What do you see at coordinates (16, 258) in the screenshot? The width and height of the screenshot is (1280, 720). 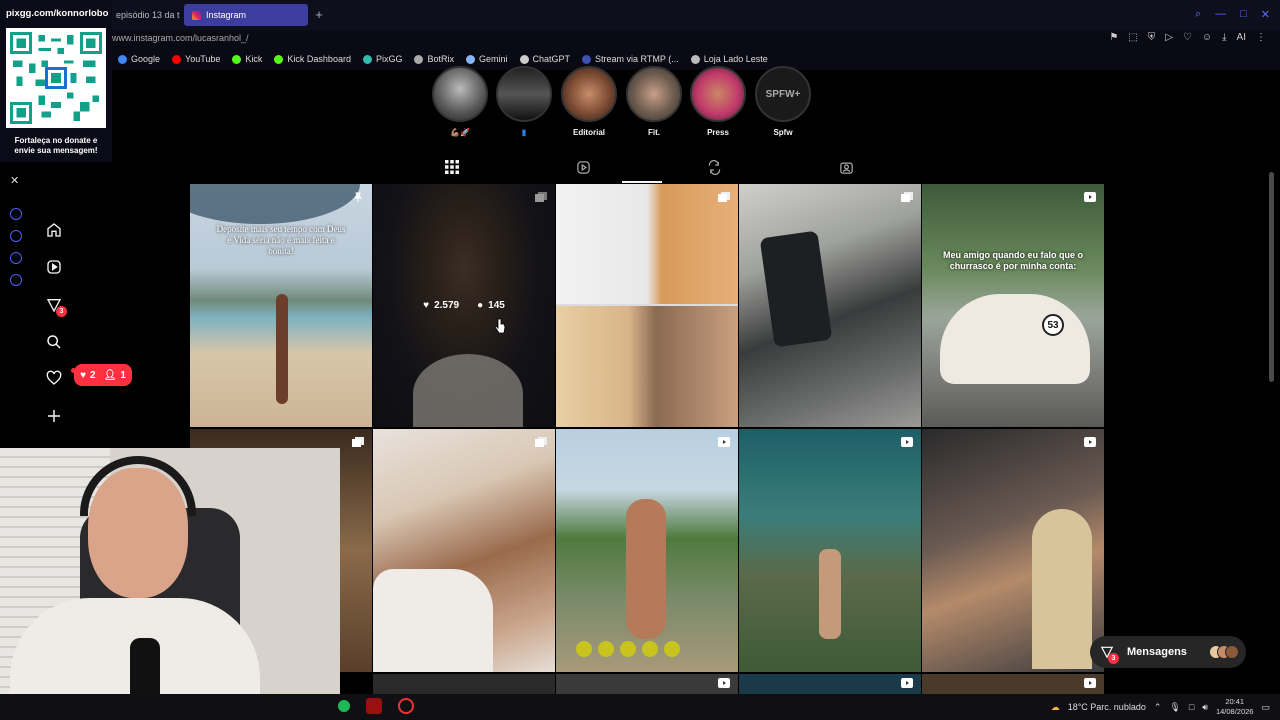 I see `extensions-icon` at bounding box center [16, 258].